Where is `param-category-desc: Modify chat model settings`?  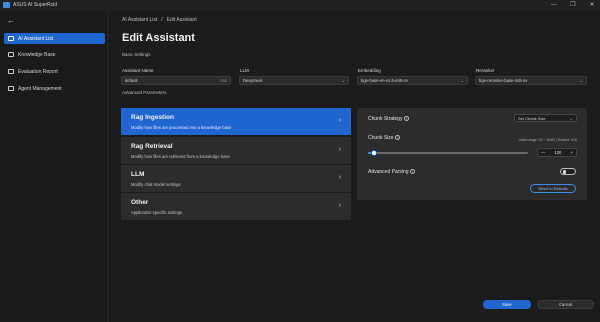
param-category-desc: Modify chat model settings is located at coordinates (156, 184).